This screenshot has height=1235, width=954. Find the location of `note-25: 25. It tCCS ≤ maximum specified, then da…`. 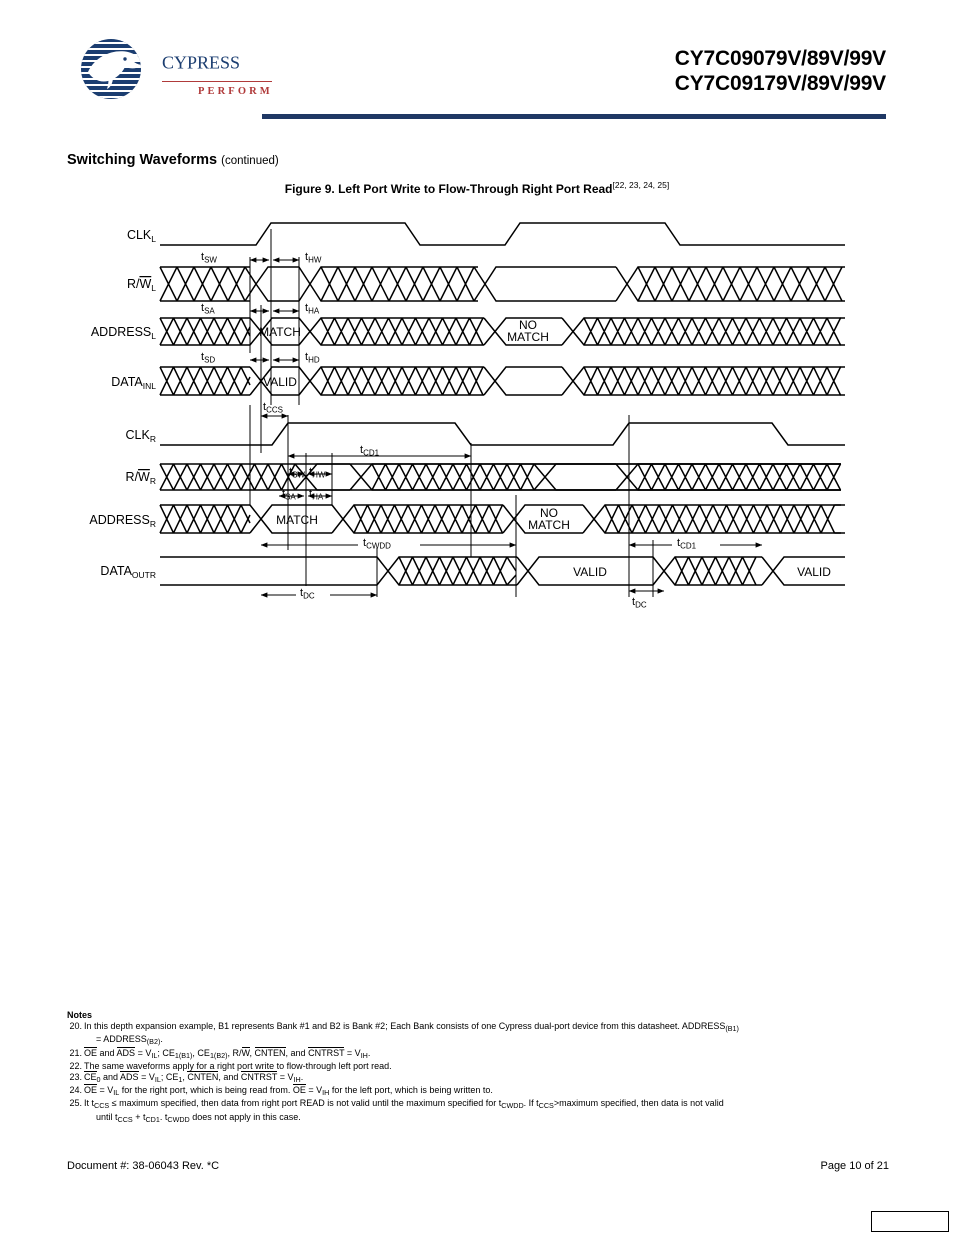

note-25: 25. It tCCS ≤ maximum specified, then da… is located at coordinates (478, 1111).